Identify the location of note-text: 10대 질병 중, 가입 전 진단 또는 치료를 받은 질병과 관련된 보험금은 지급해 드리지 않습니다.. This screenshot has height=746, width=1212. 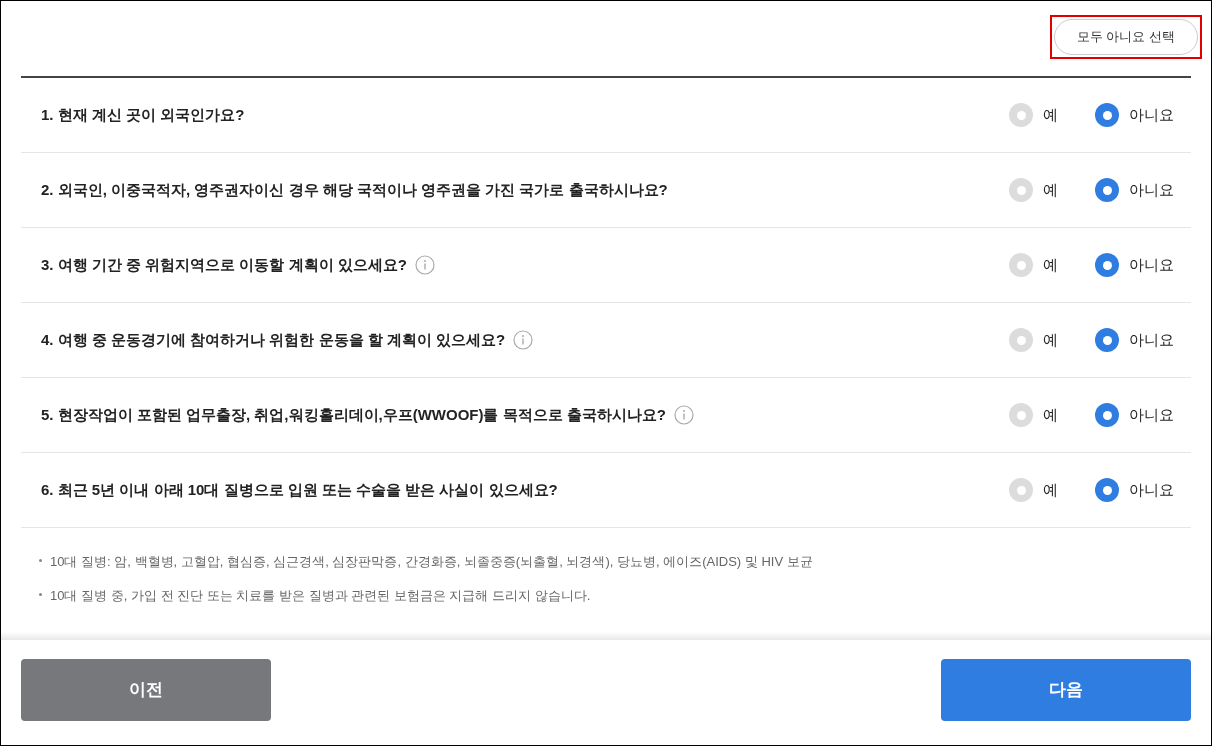
(320, 595).